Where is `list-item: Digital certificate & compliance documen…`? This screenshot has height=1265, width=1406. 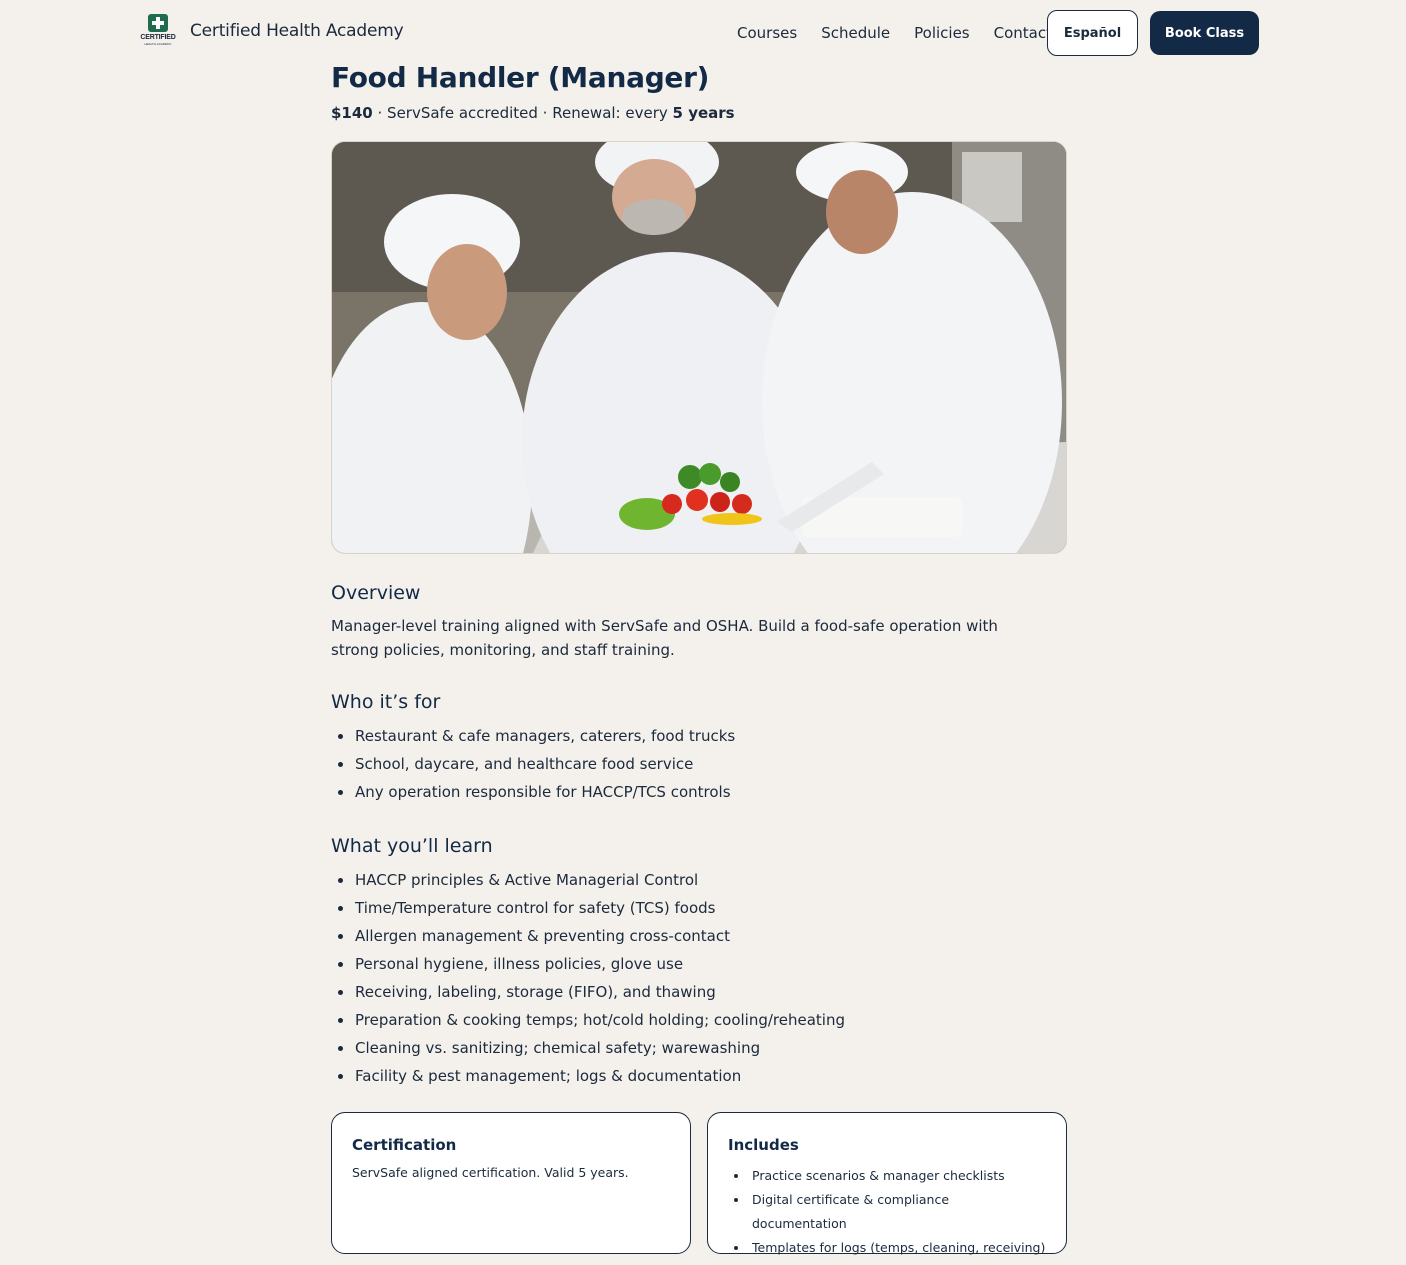
list-item: Digital certificate & compliance documen… is located at coordinates (887, 1212).